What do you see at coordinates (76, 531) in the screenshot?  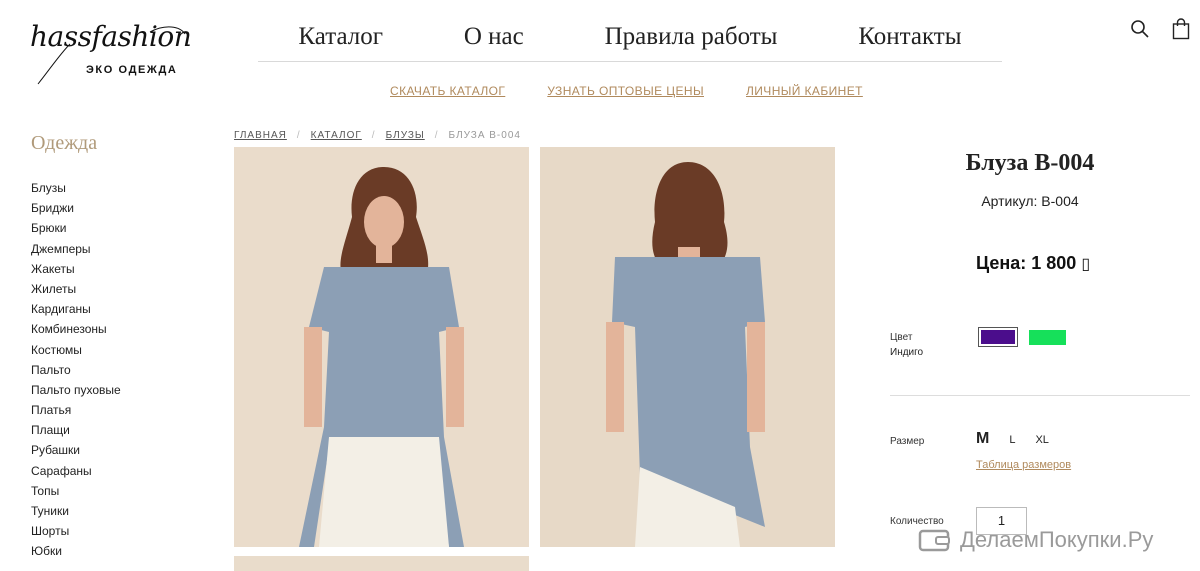 I see `sidebar-item: Шорты` at bounding box center [76, 531].